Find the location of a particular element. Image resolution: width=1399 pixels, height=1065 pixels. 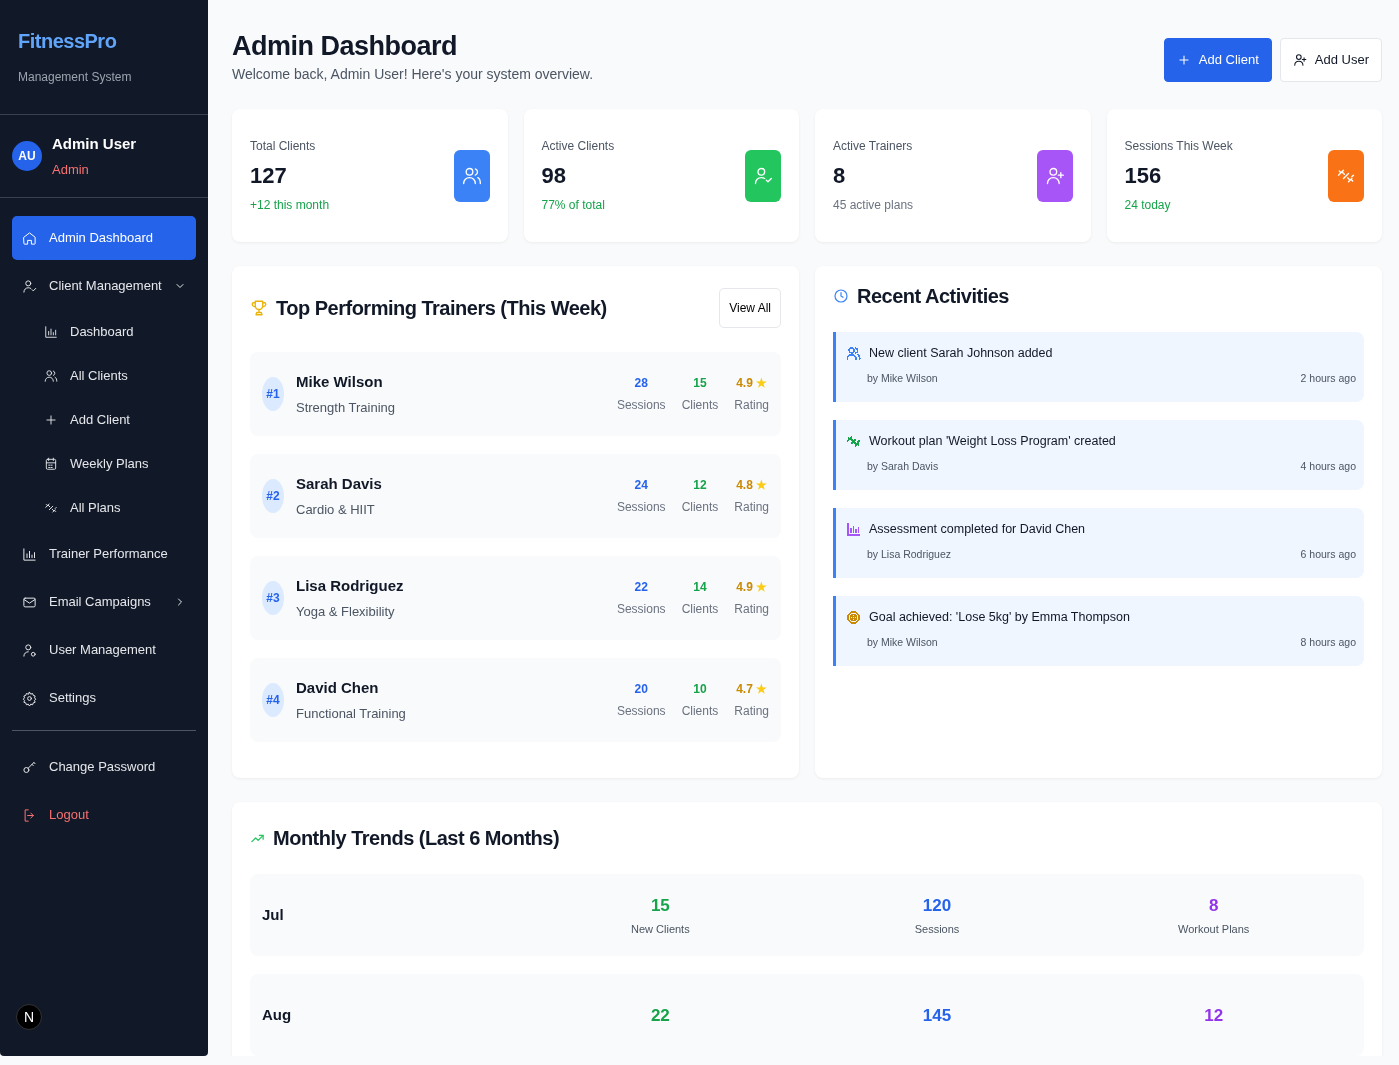

mail-icon is located at coordinates (29, 602).